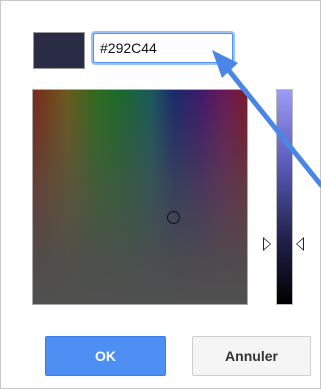 This screenshot has height=389, width=321. What do you see at coordinates (173, 217) in the screenshot?
I see `color-selector-handle` at bounding box center [173, 217].